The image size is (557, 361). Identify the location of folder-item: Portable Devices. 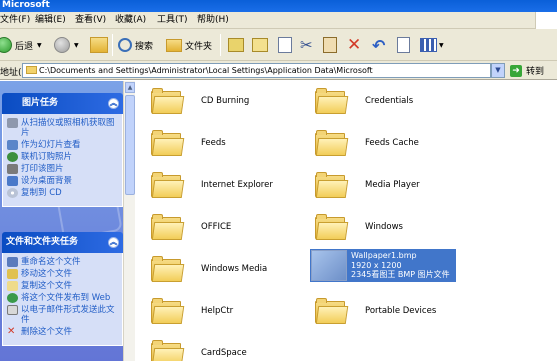
(375, 311).